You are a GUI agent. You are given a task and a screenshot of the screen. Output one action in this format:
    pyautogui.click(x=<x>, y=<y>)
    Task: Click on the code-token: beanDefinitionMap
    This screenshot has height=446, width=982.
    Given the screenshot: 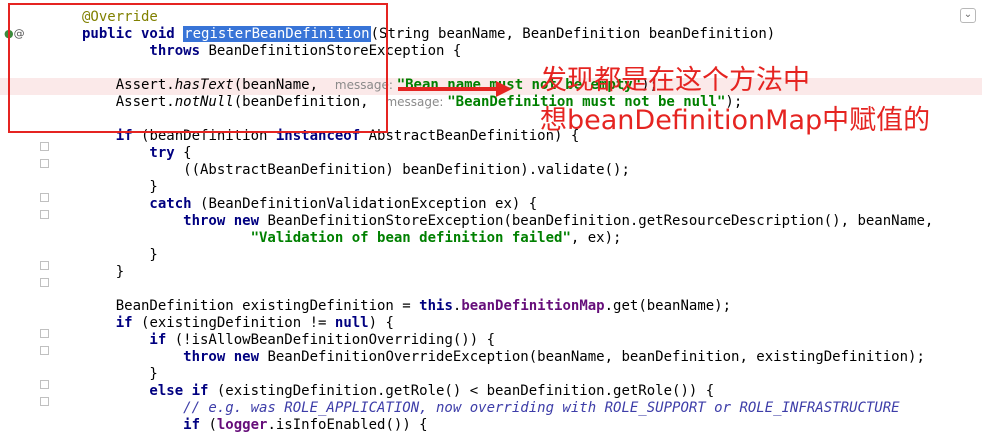 What is the action you would take?
    pyautogui.click(x=533, y=306)
    